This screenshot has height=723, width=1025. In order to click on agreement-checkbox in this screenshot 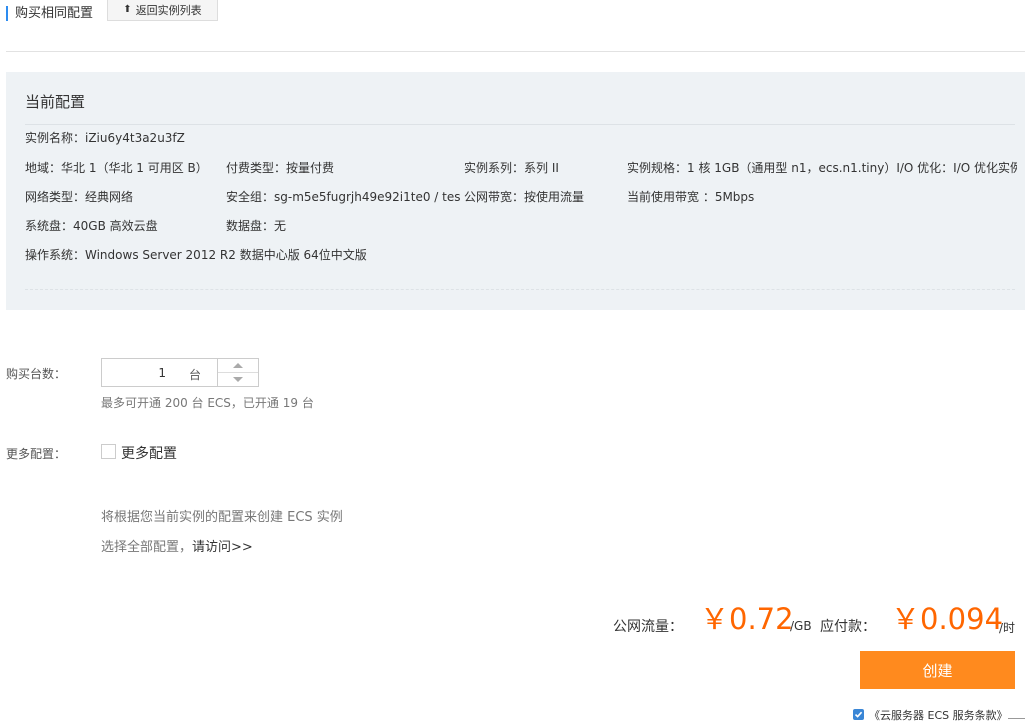, I will do `click(858, 714)`.